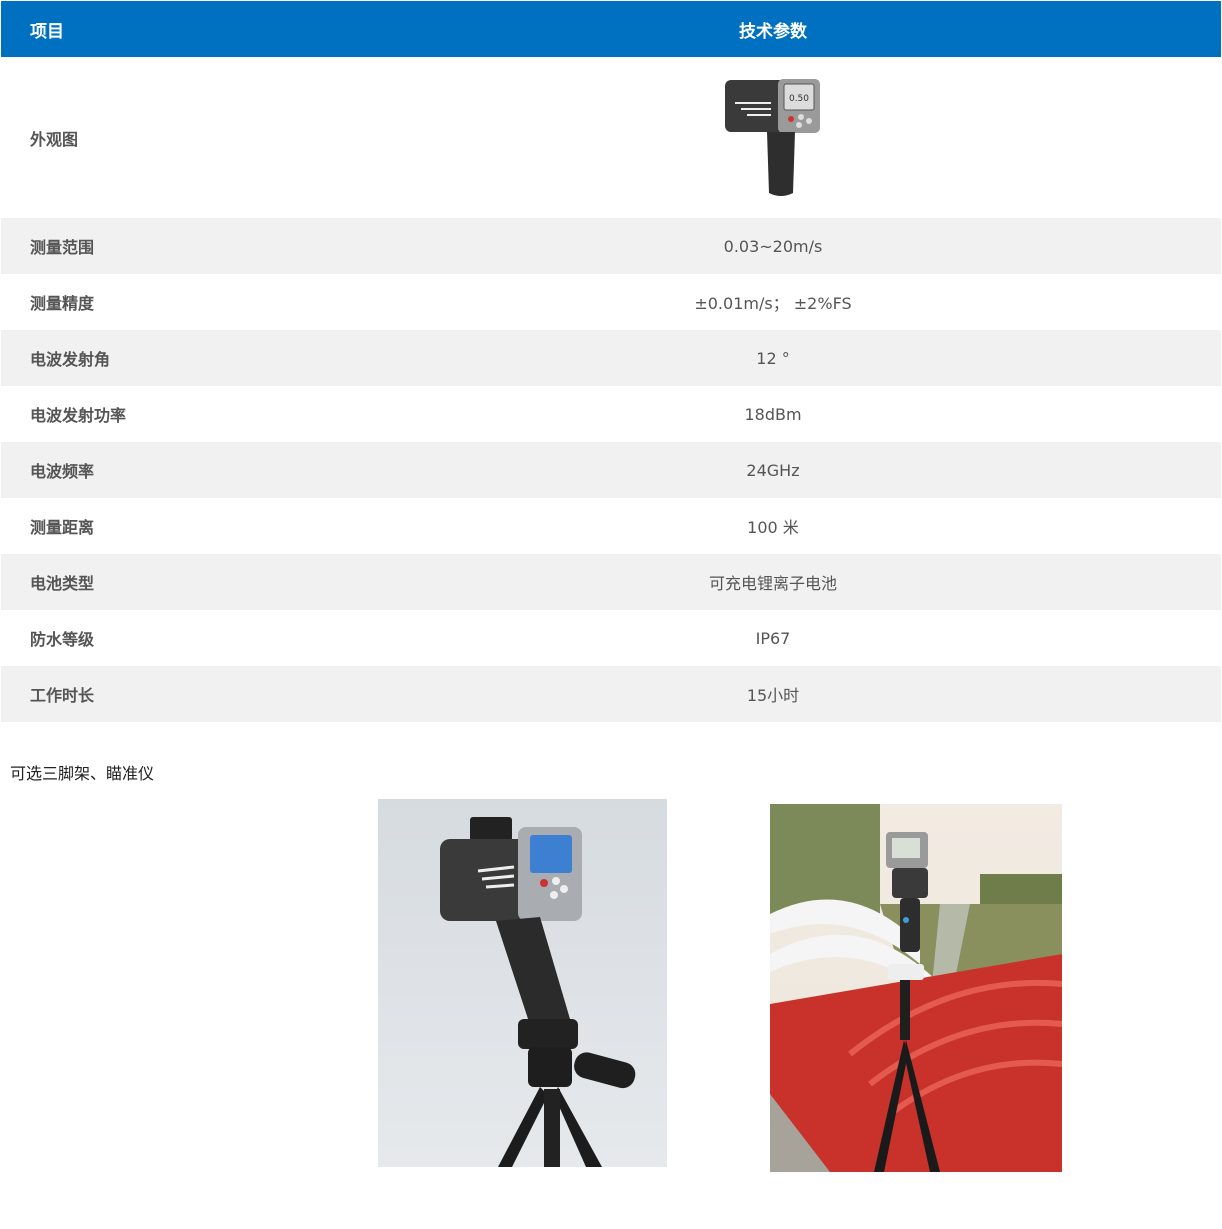  I want to click on header-value: 技术参数, so click(773, 29).